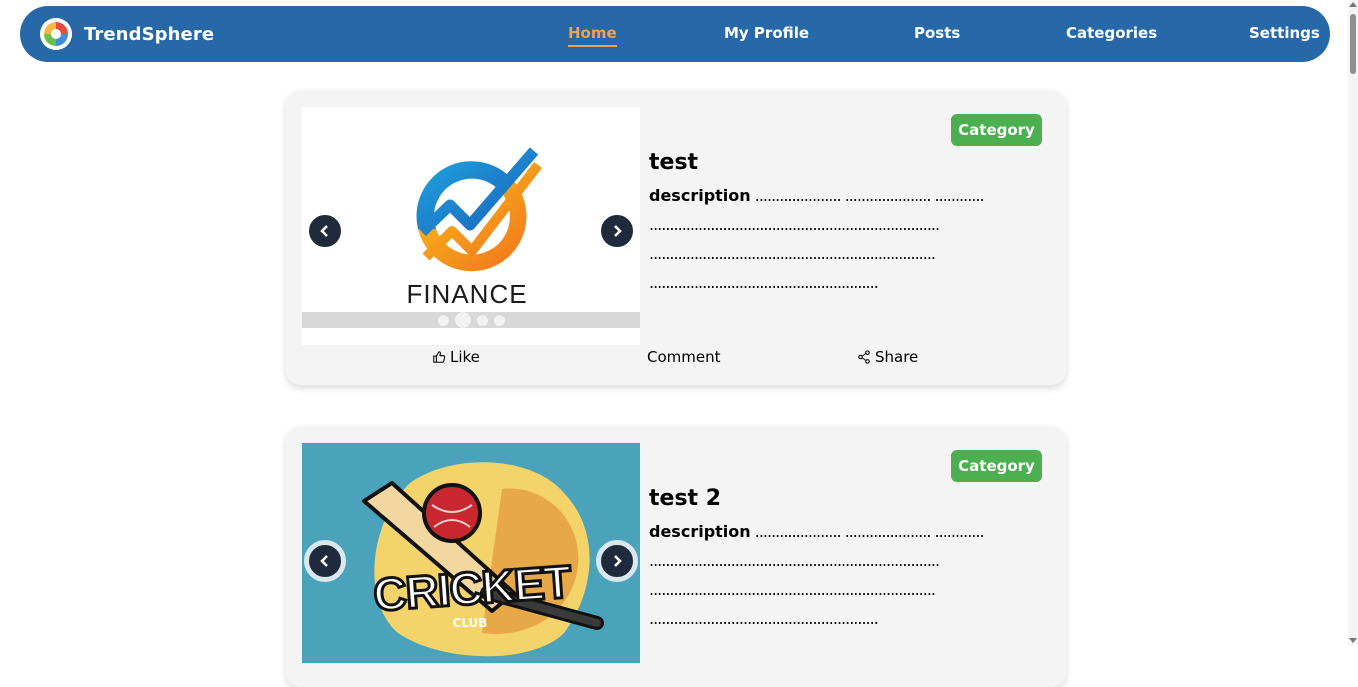  I want to click on scroll-down-icon, so click(1353, 640).